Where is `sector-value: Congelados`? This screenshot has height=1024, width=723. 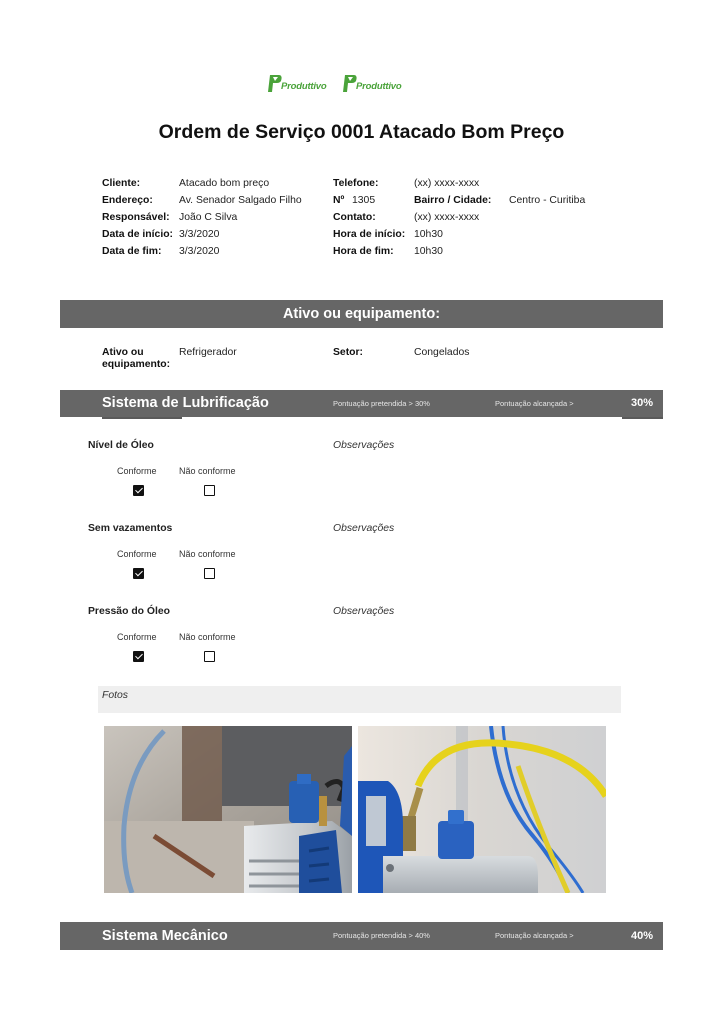 sector-value: Congelados is located at coordinates (442, 352).